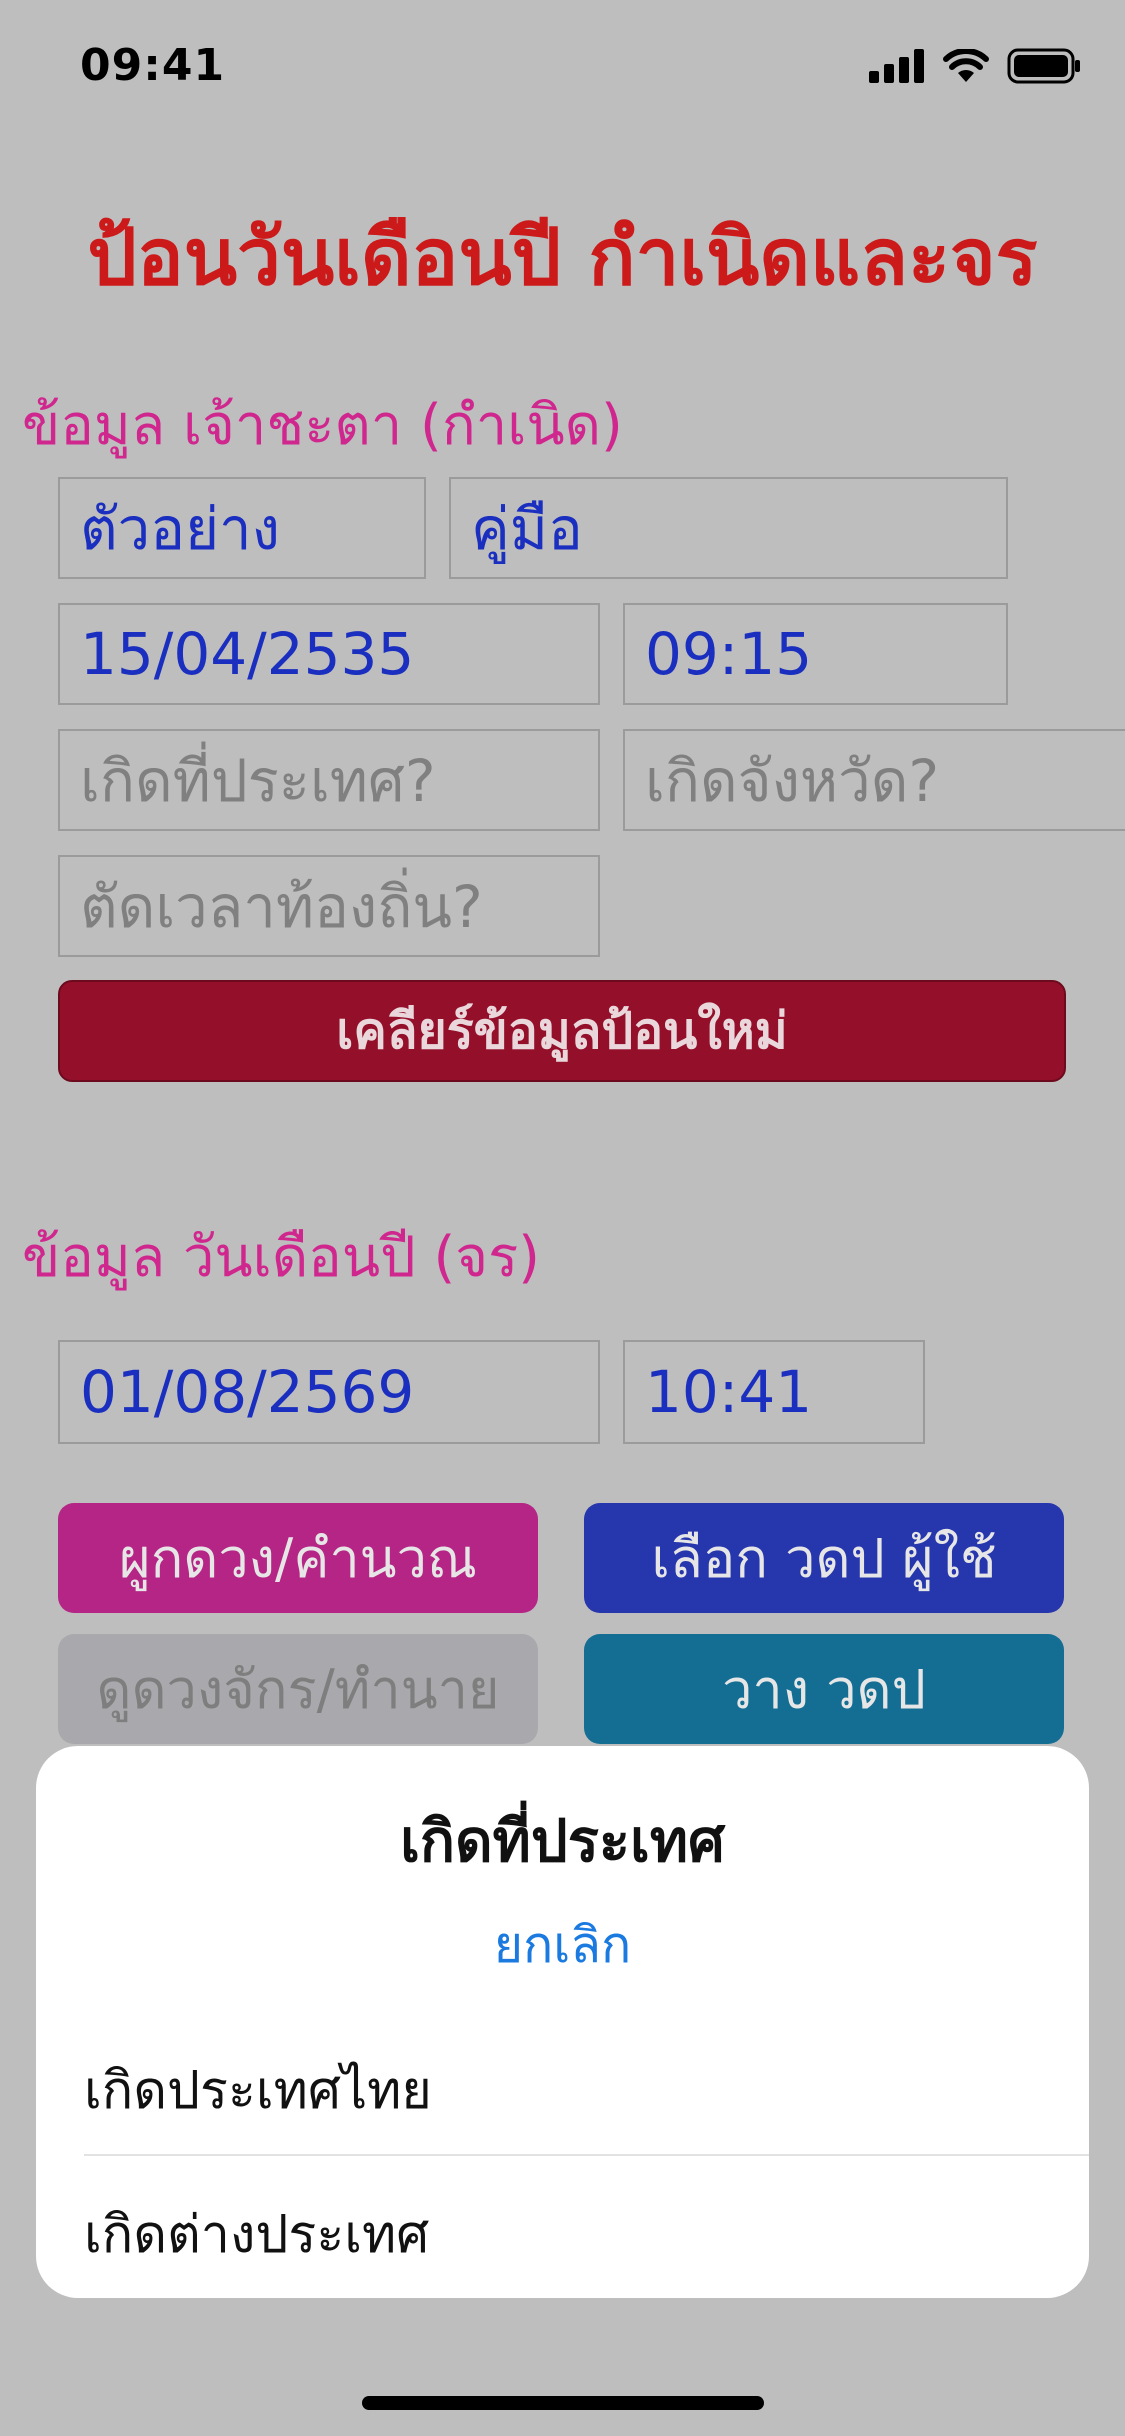 The height and width of the screenshot is (2436, 1125). What do you see at coordinates (329, 780) in the screenshot?
I see `birth-country-field: เกิดที่ประเทศ?` at bounding box center [329, 780].